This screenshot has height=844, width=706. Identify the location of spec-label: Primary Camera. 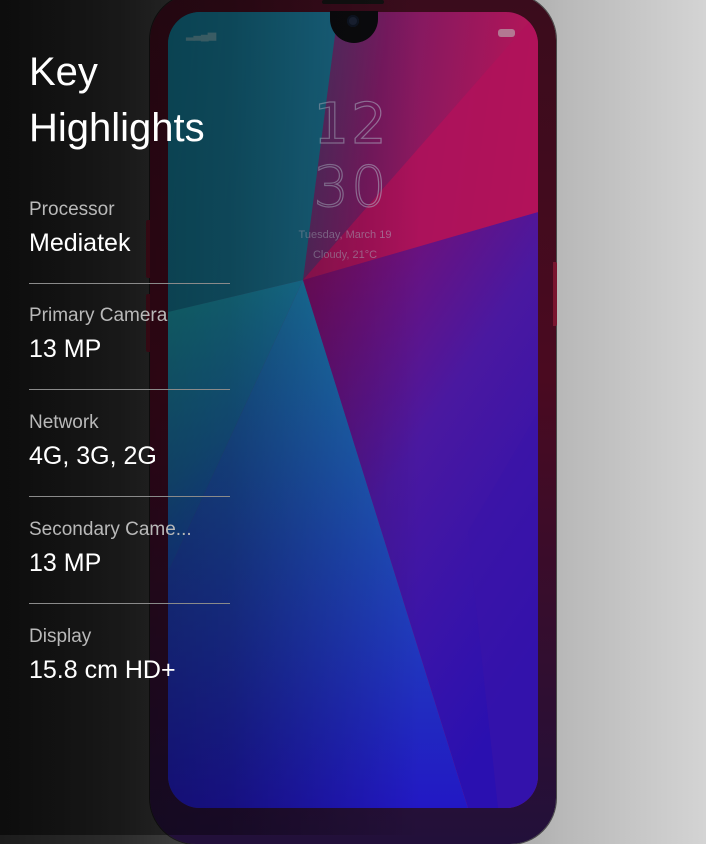
(98, 315).